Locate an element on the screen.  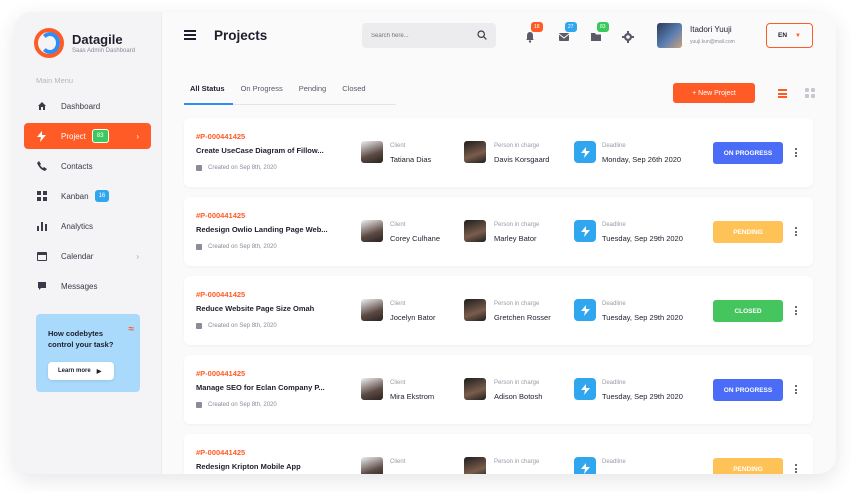
promo-text: How codebytes control your task? is located at coordinates (81, 339).